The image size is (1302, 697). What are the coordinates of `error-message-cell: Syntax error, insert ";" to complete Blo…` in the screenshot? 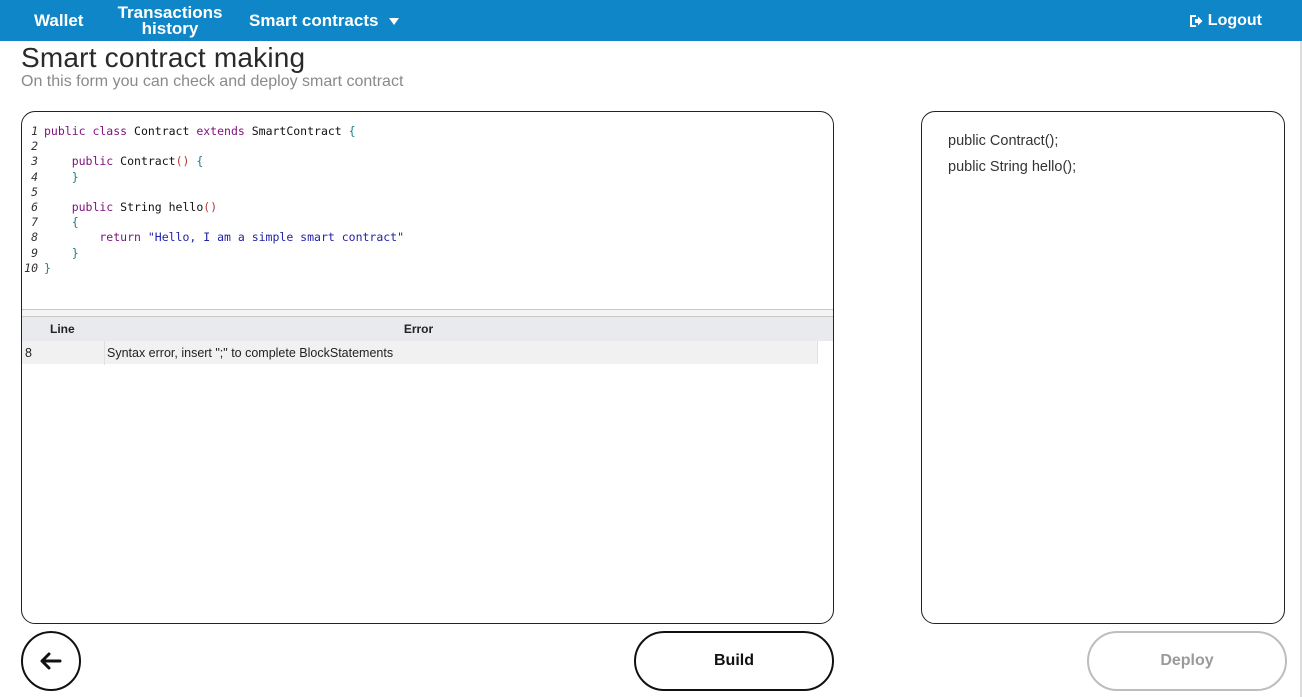 It's located at (250, 352).